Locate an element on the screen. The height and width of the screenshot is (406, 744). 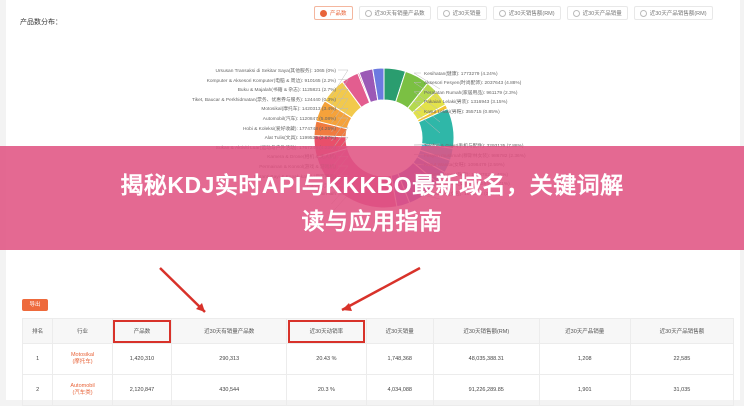
cell-30d-sales: 1,748,368 is located at coordinates (399, 359).